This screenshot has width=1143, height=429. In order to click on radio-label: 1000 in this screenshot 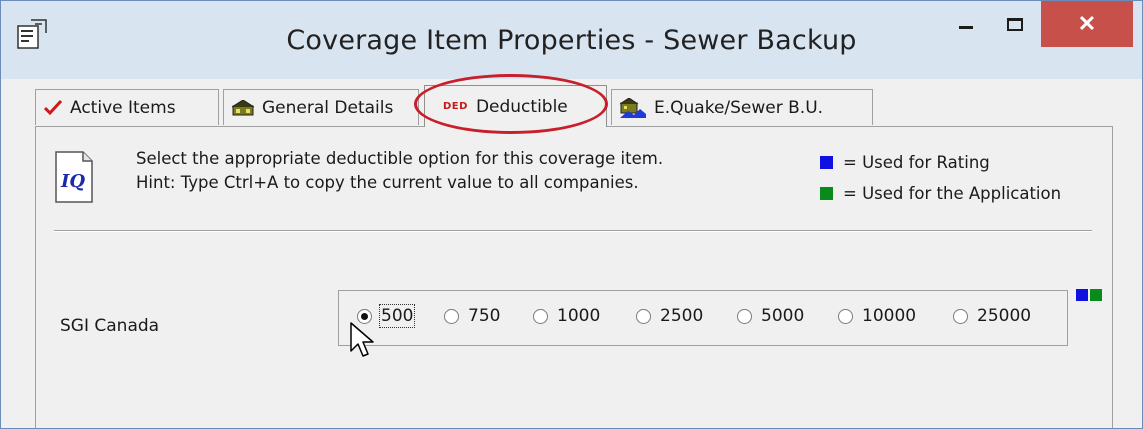, I will do `click(579, 316)`.